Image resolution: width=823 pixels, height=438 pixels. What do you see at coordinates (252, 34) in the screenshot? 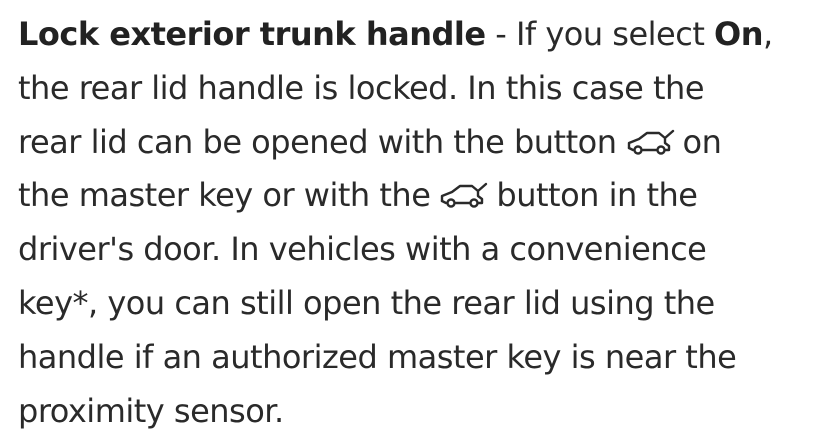
I see `setting-heading: Lock exterior trunk handle` at bounding box center [252, 34].